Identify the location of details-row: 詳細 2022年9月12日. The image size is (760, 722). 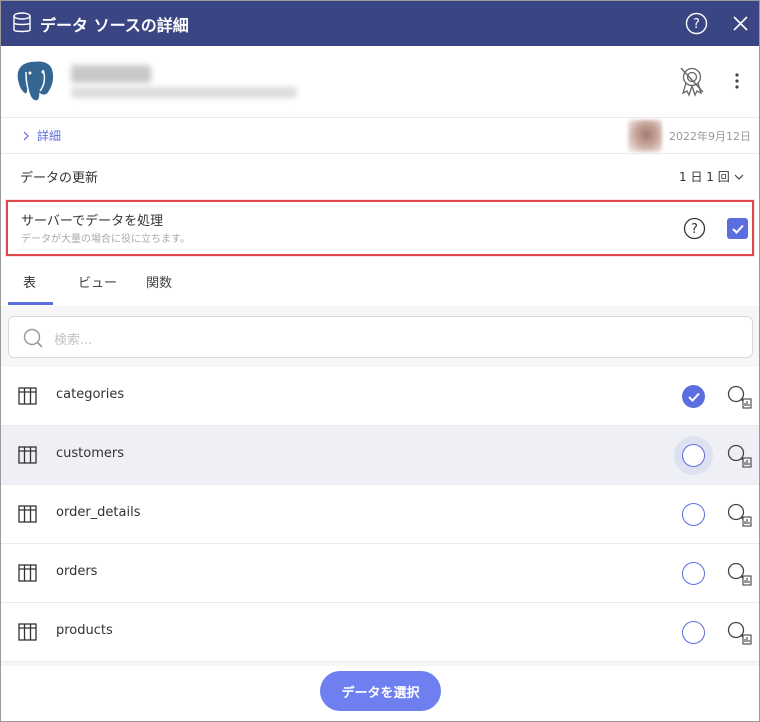
(380, 136).